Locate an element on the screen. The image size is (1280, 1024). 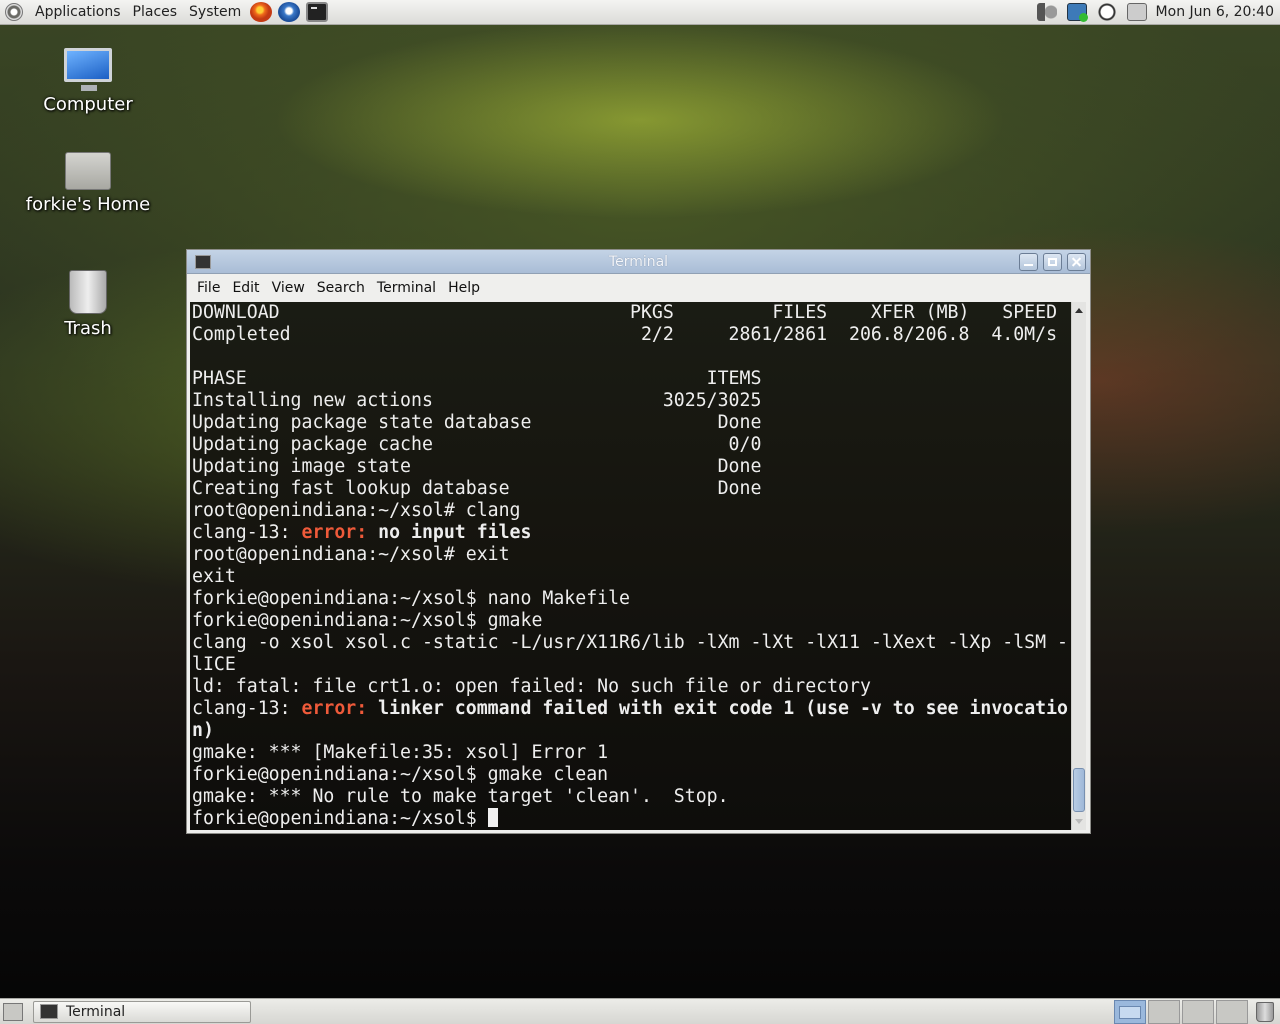
terminal-cursor is located at coordinates (492, 817).